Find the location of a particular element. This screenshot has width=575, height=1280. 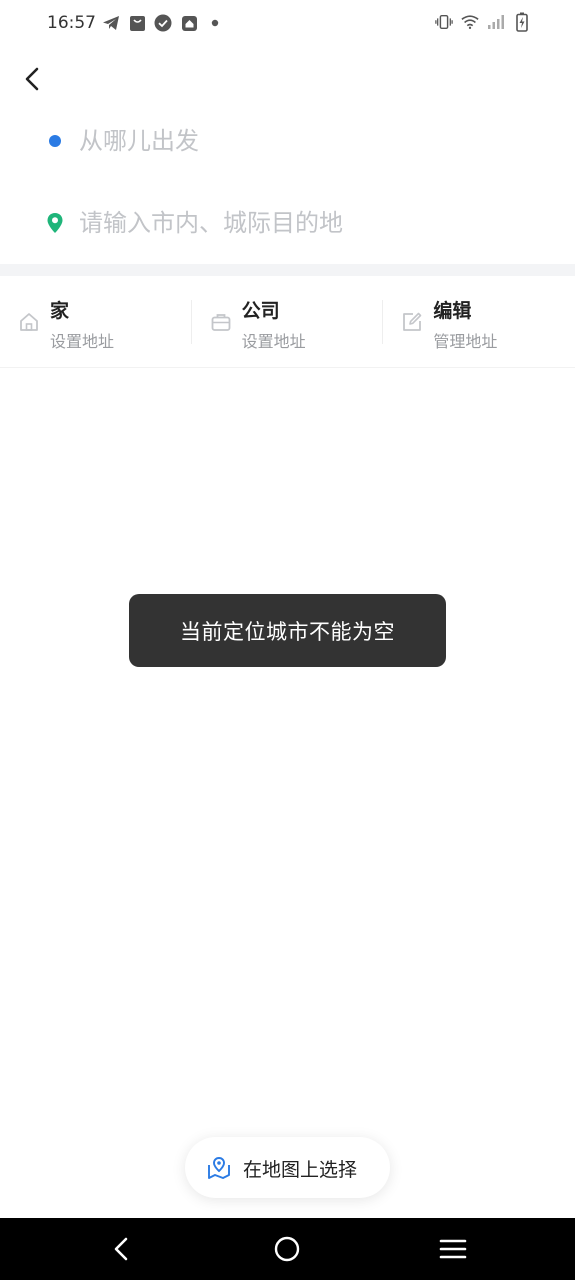

system-navigation-bar is located at coordinates (287, 1249).